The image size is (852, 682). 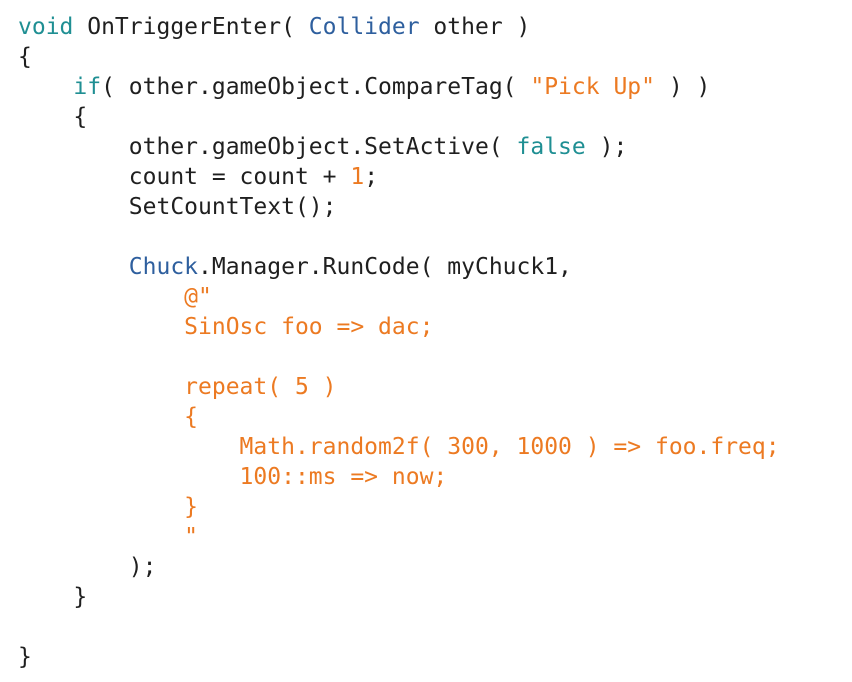 What do you see at coordinates (399, 297) in the screenshot?
I see `code-line: @"` at bounding box center [399, 297].